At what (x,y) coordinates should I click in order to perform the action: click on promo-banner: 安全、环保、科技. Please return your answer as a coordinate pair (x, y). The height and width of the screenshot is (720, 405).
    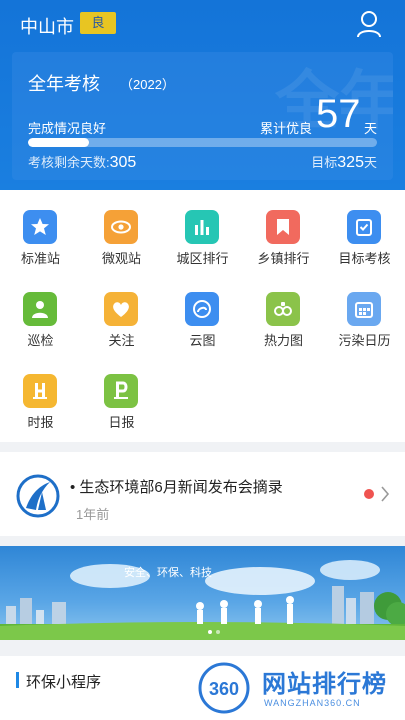
    Looking at the image, I should click on (202, 593).